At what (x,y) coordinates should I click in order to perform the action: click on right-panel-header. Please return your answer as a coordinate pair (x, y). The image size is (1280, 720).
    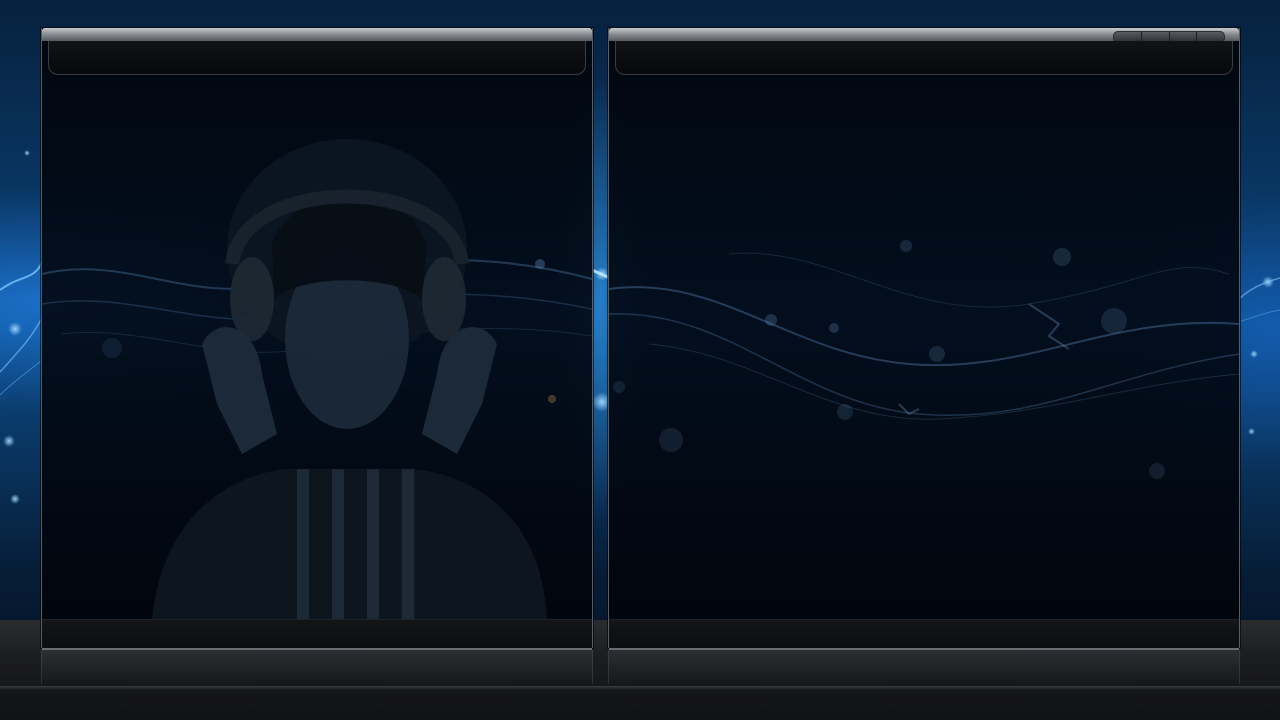
    Looking at the image, I should click on (924, 58).